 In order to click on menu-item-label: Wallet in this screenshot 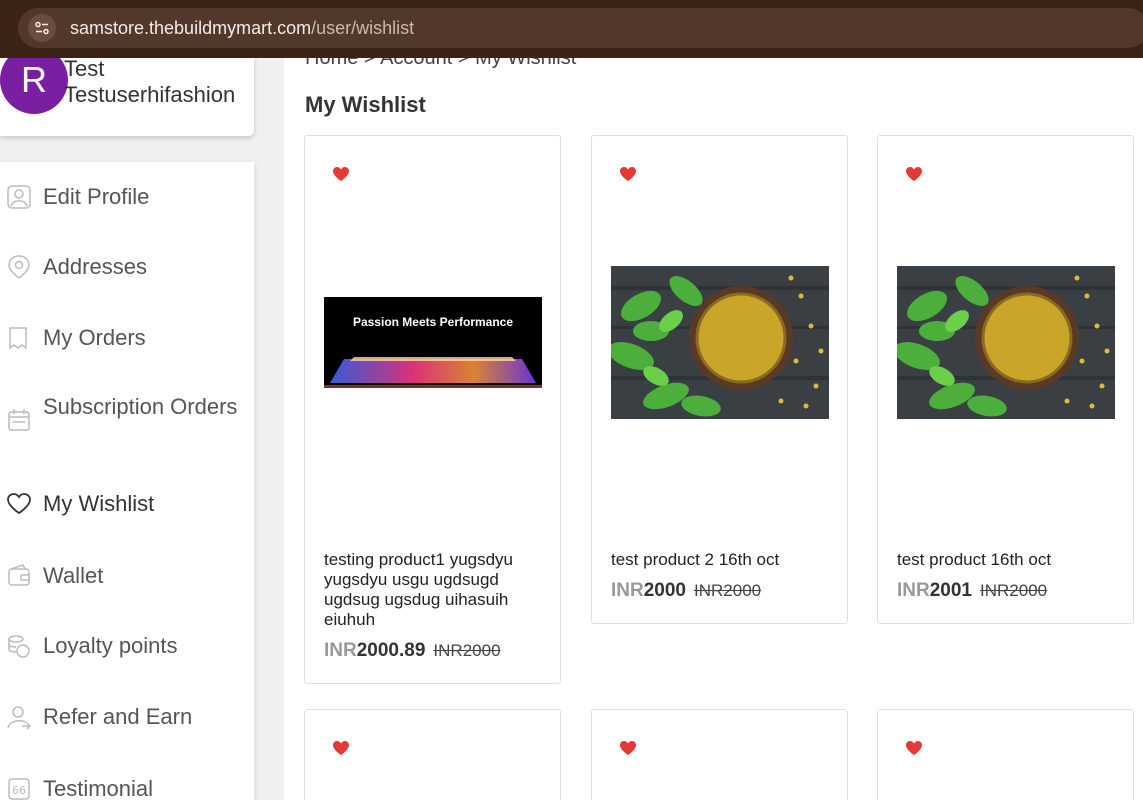, I will do `click(73, 575)`.